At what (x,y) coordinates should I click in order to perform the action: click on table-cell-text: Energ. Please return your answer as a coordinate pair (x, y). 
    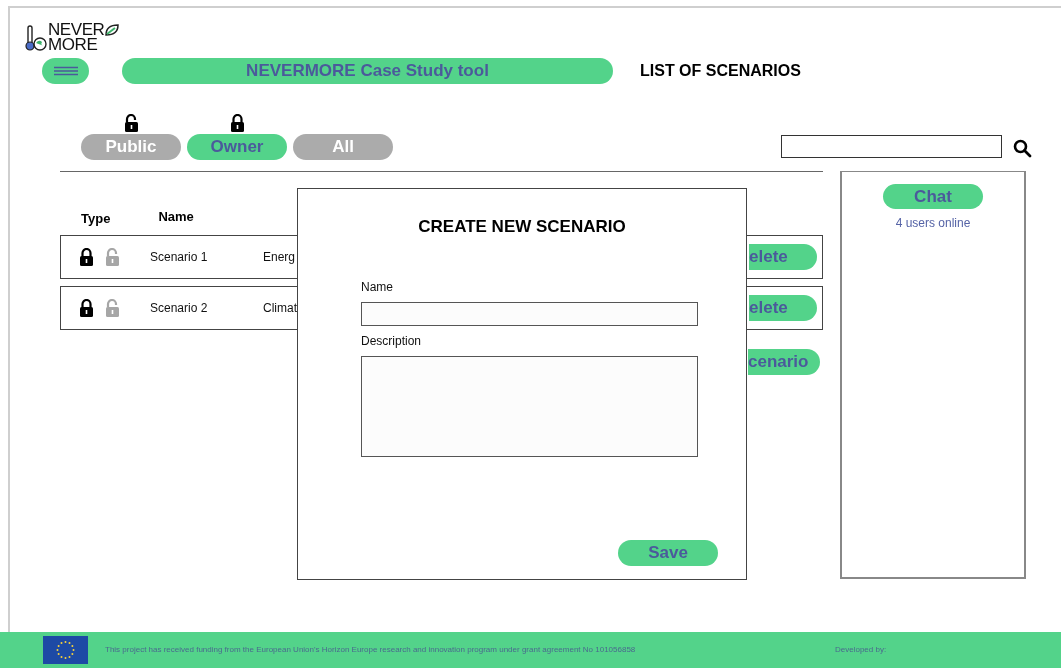
    Looking at the image, I should click on (279, 257).